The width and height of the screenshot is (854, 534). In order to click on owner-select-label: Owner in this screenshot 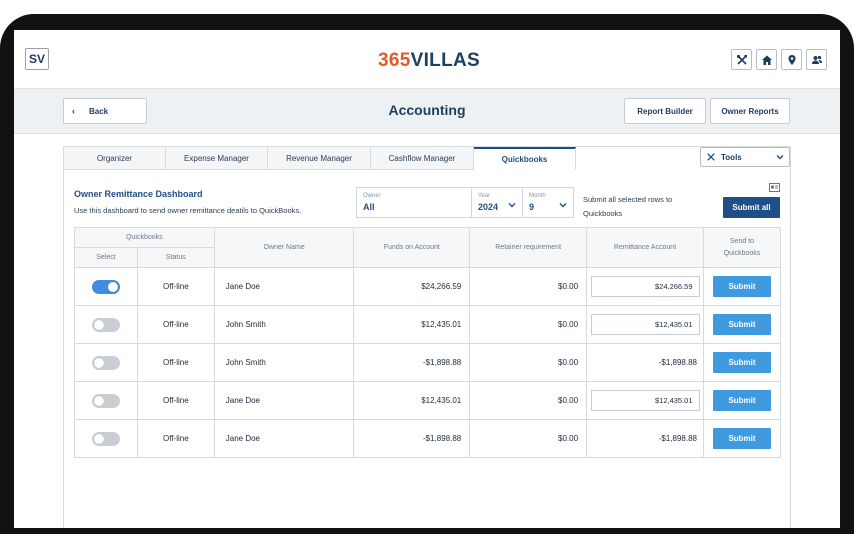, I will do `click(372, 196)`.